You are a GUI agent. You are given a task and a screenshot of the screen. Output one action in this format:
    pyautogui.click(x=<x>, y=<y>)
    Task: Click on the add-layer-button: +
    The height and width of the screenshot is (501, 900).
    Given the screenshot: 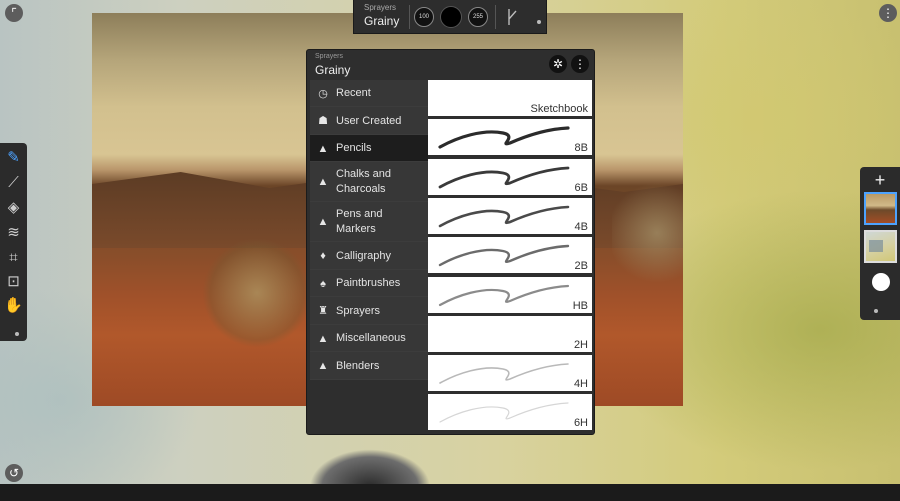 What is the action you would take?
    pyautogui.click(x=880, y=180)
    